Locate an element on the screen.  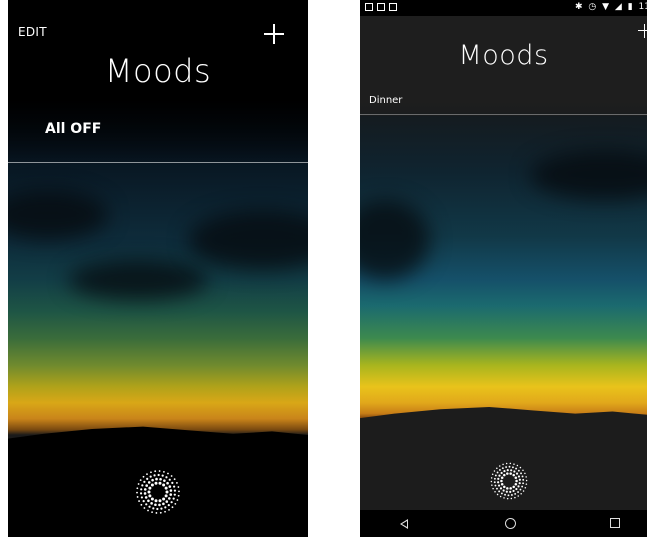
recents-icon is located at coordinates (615, 523).